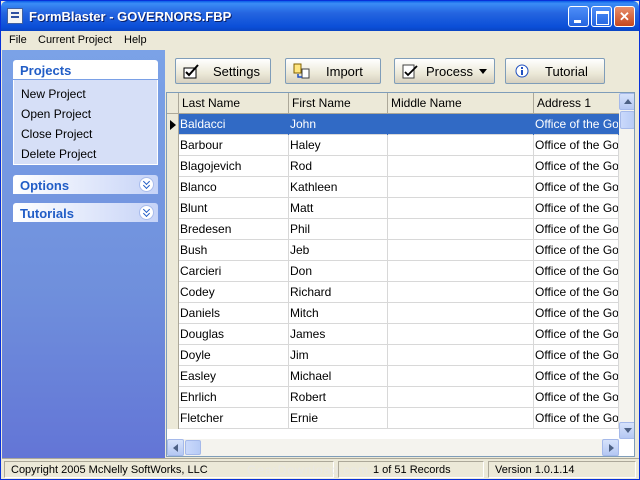 The image size is (640, 480). Describe the element at coordinates (234, 229) in the screenshot. I see `cell-last-name: Bredesen` at that location.